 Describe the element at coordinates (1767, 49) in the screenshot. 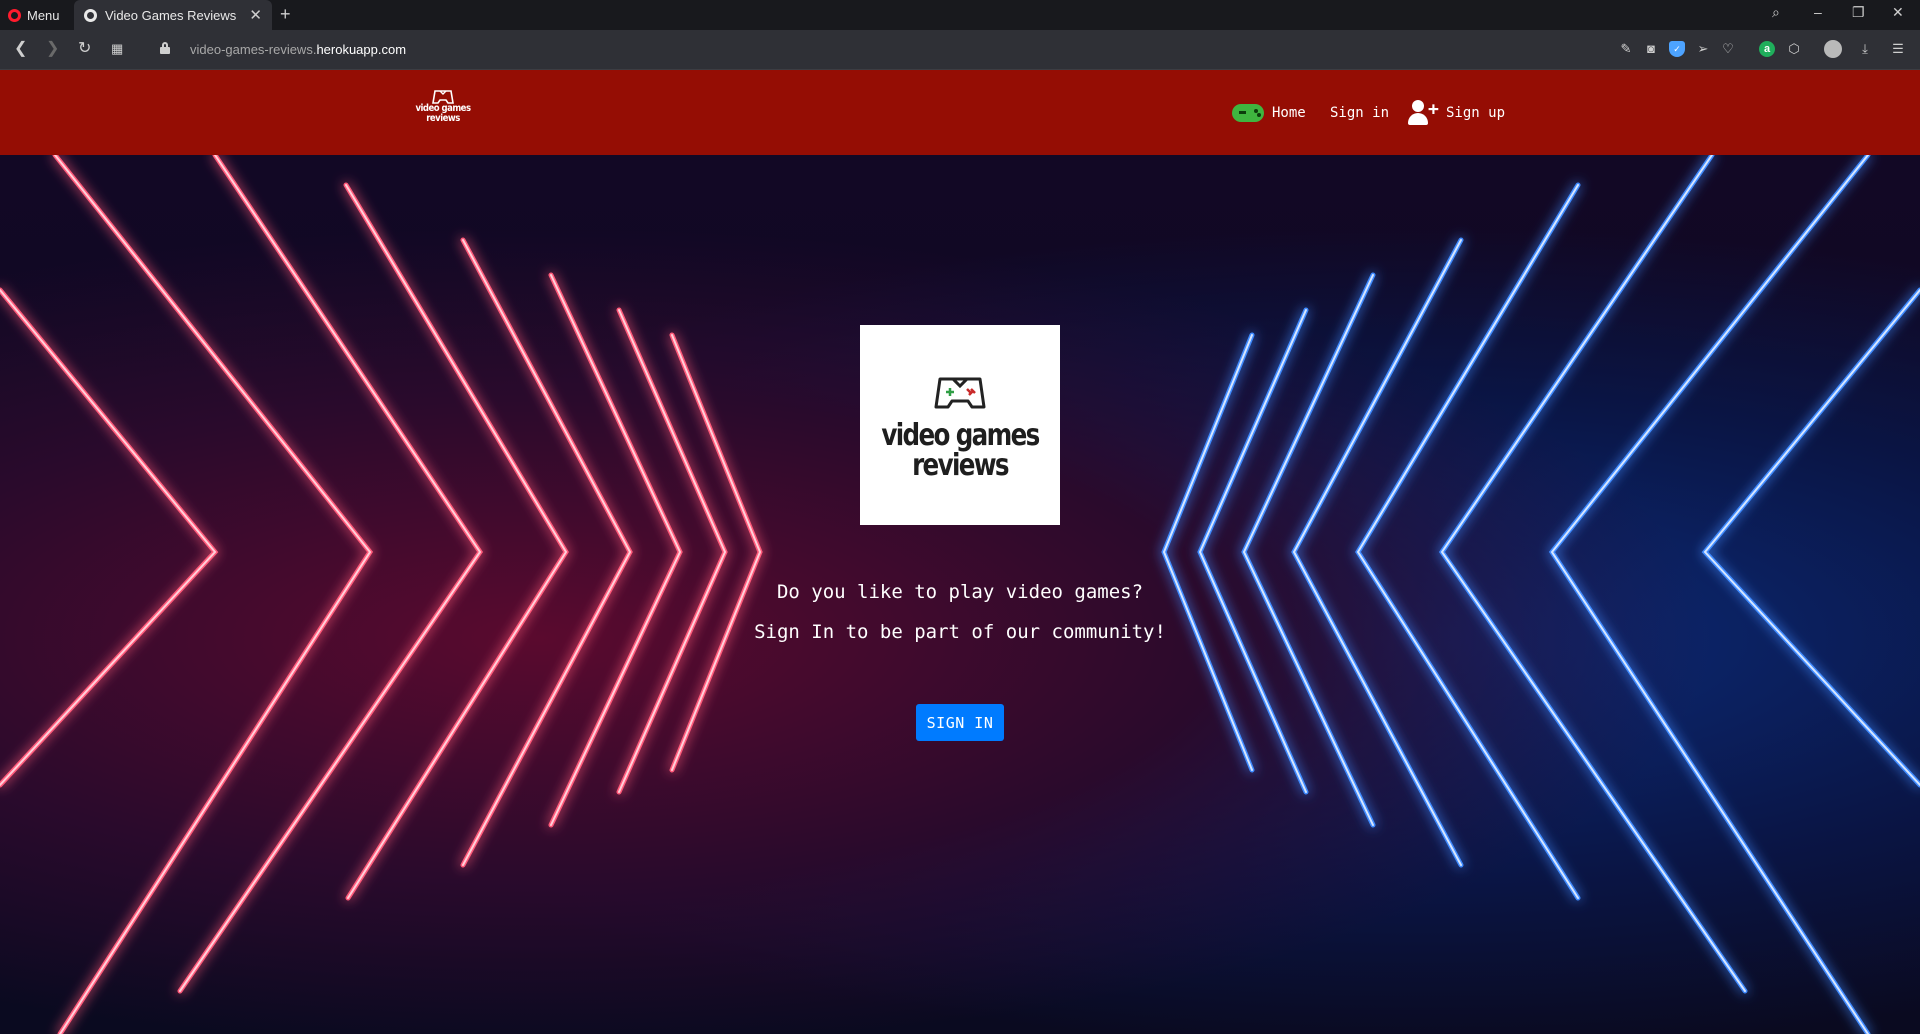

I see `extension-a-icon: a` at that location.